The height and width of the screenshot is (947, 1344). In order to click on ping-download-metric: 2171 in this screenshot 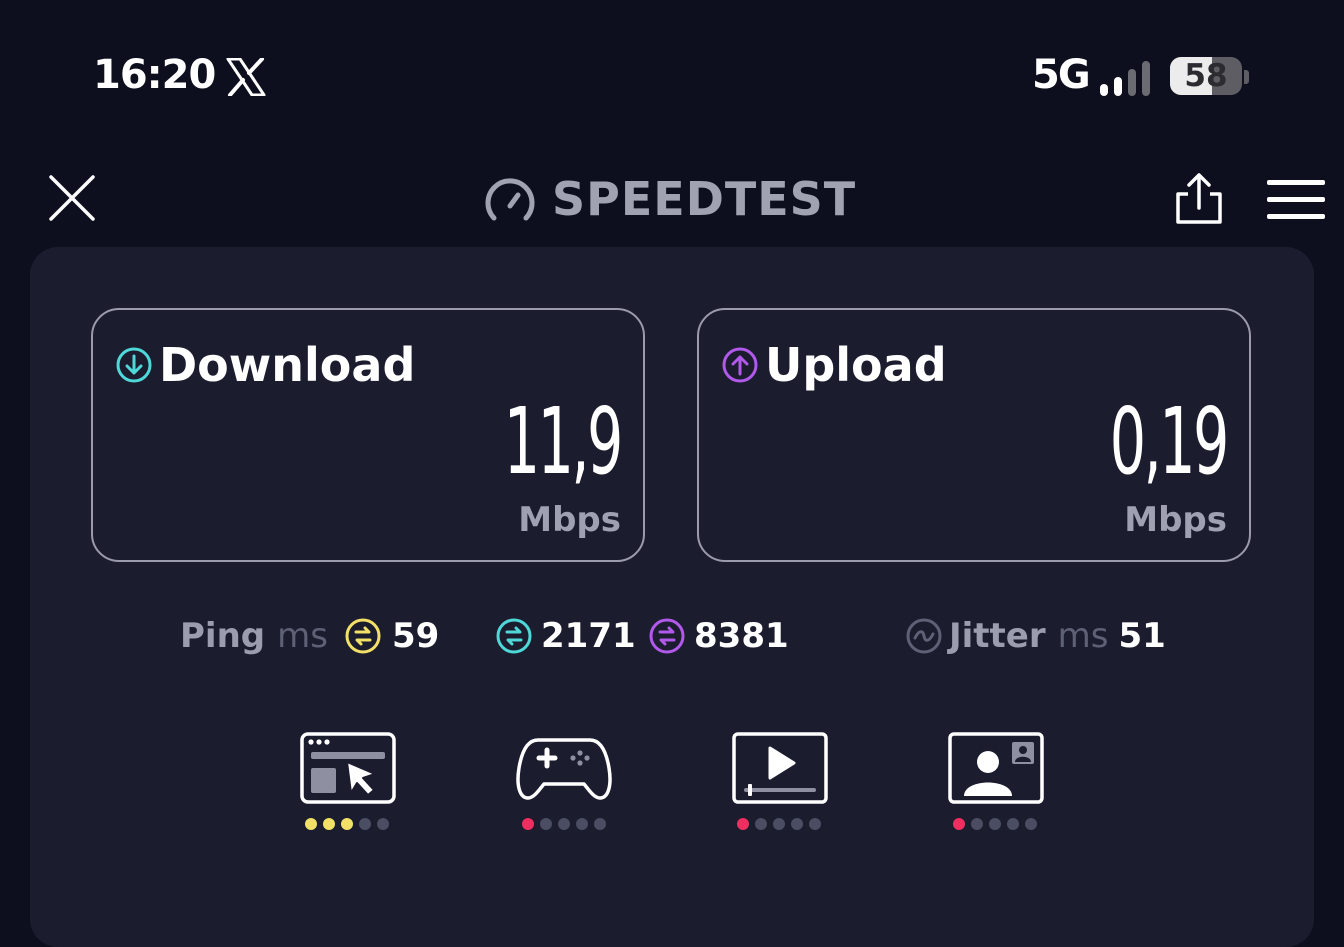, I will do `click(565, 636)`.